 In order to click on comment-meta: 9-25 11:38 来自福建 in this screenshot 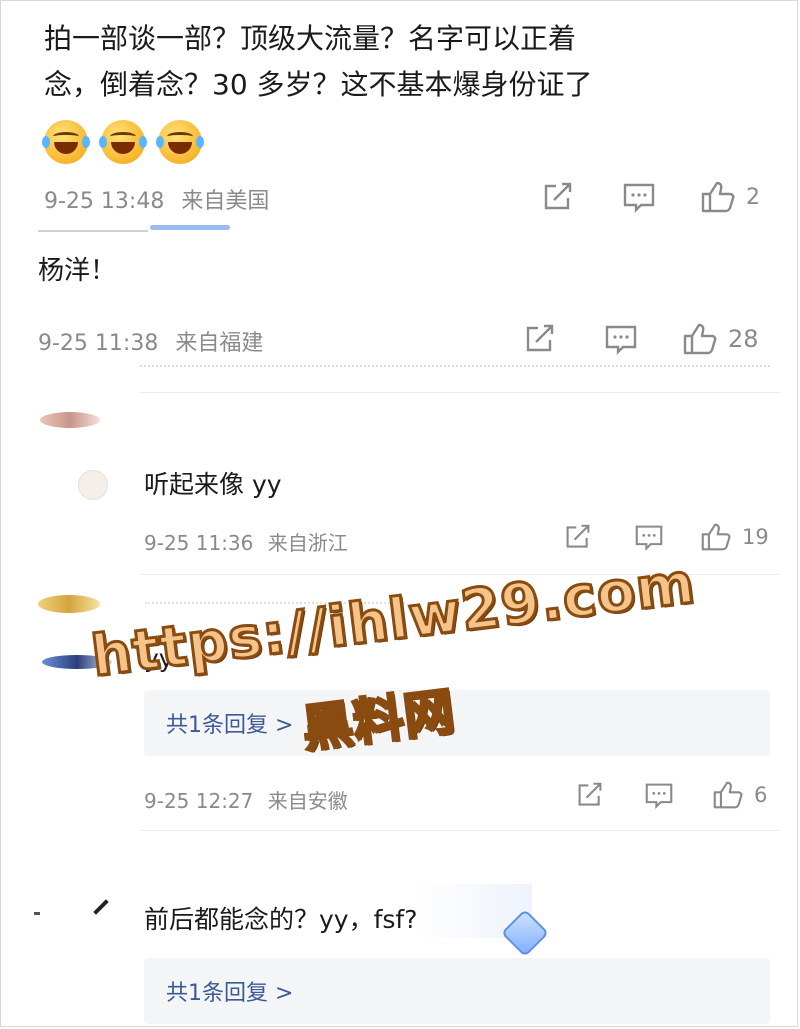, I will do `click(150, 341)`.